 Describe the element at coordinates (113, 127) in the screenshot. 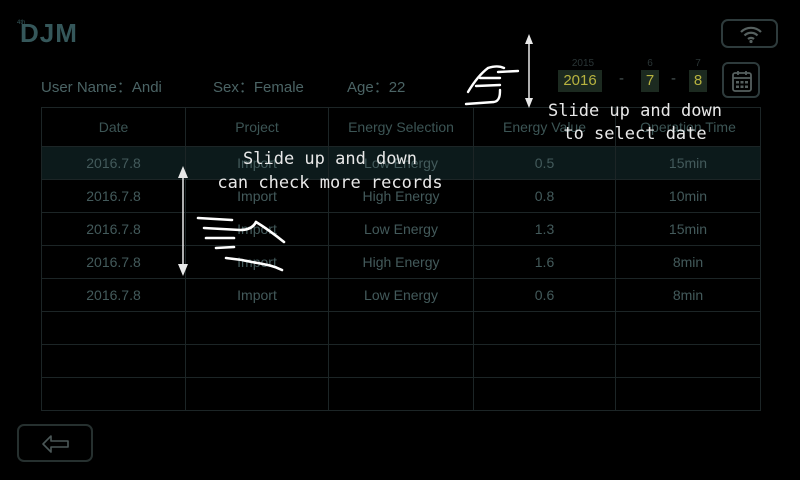

I see `column-header: Date` at that location.